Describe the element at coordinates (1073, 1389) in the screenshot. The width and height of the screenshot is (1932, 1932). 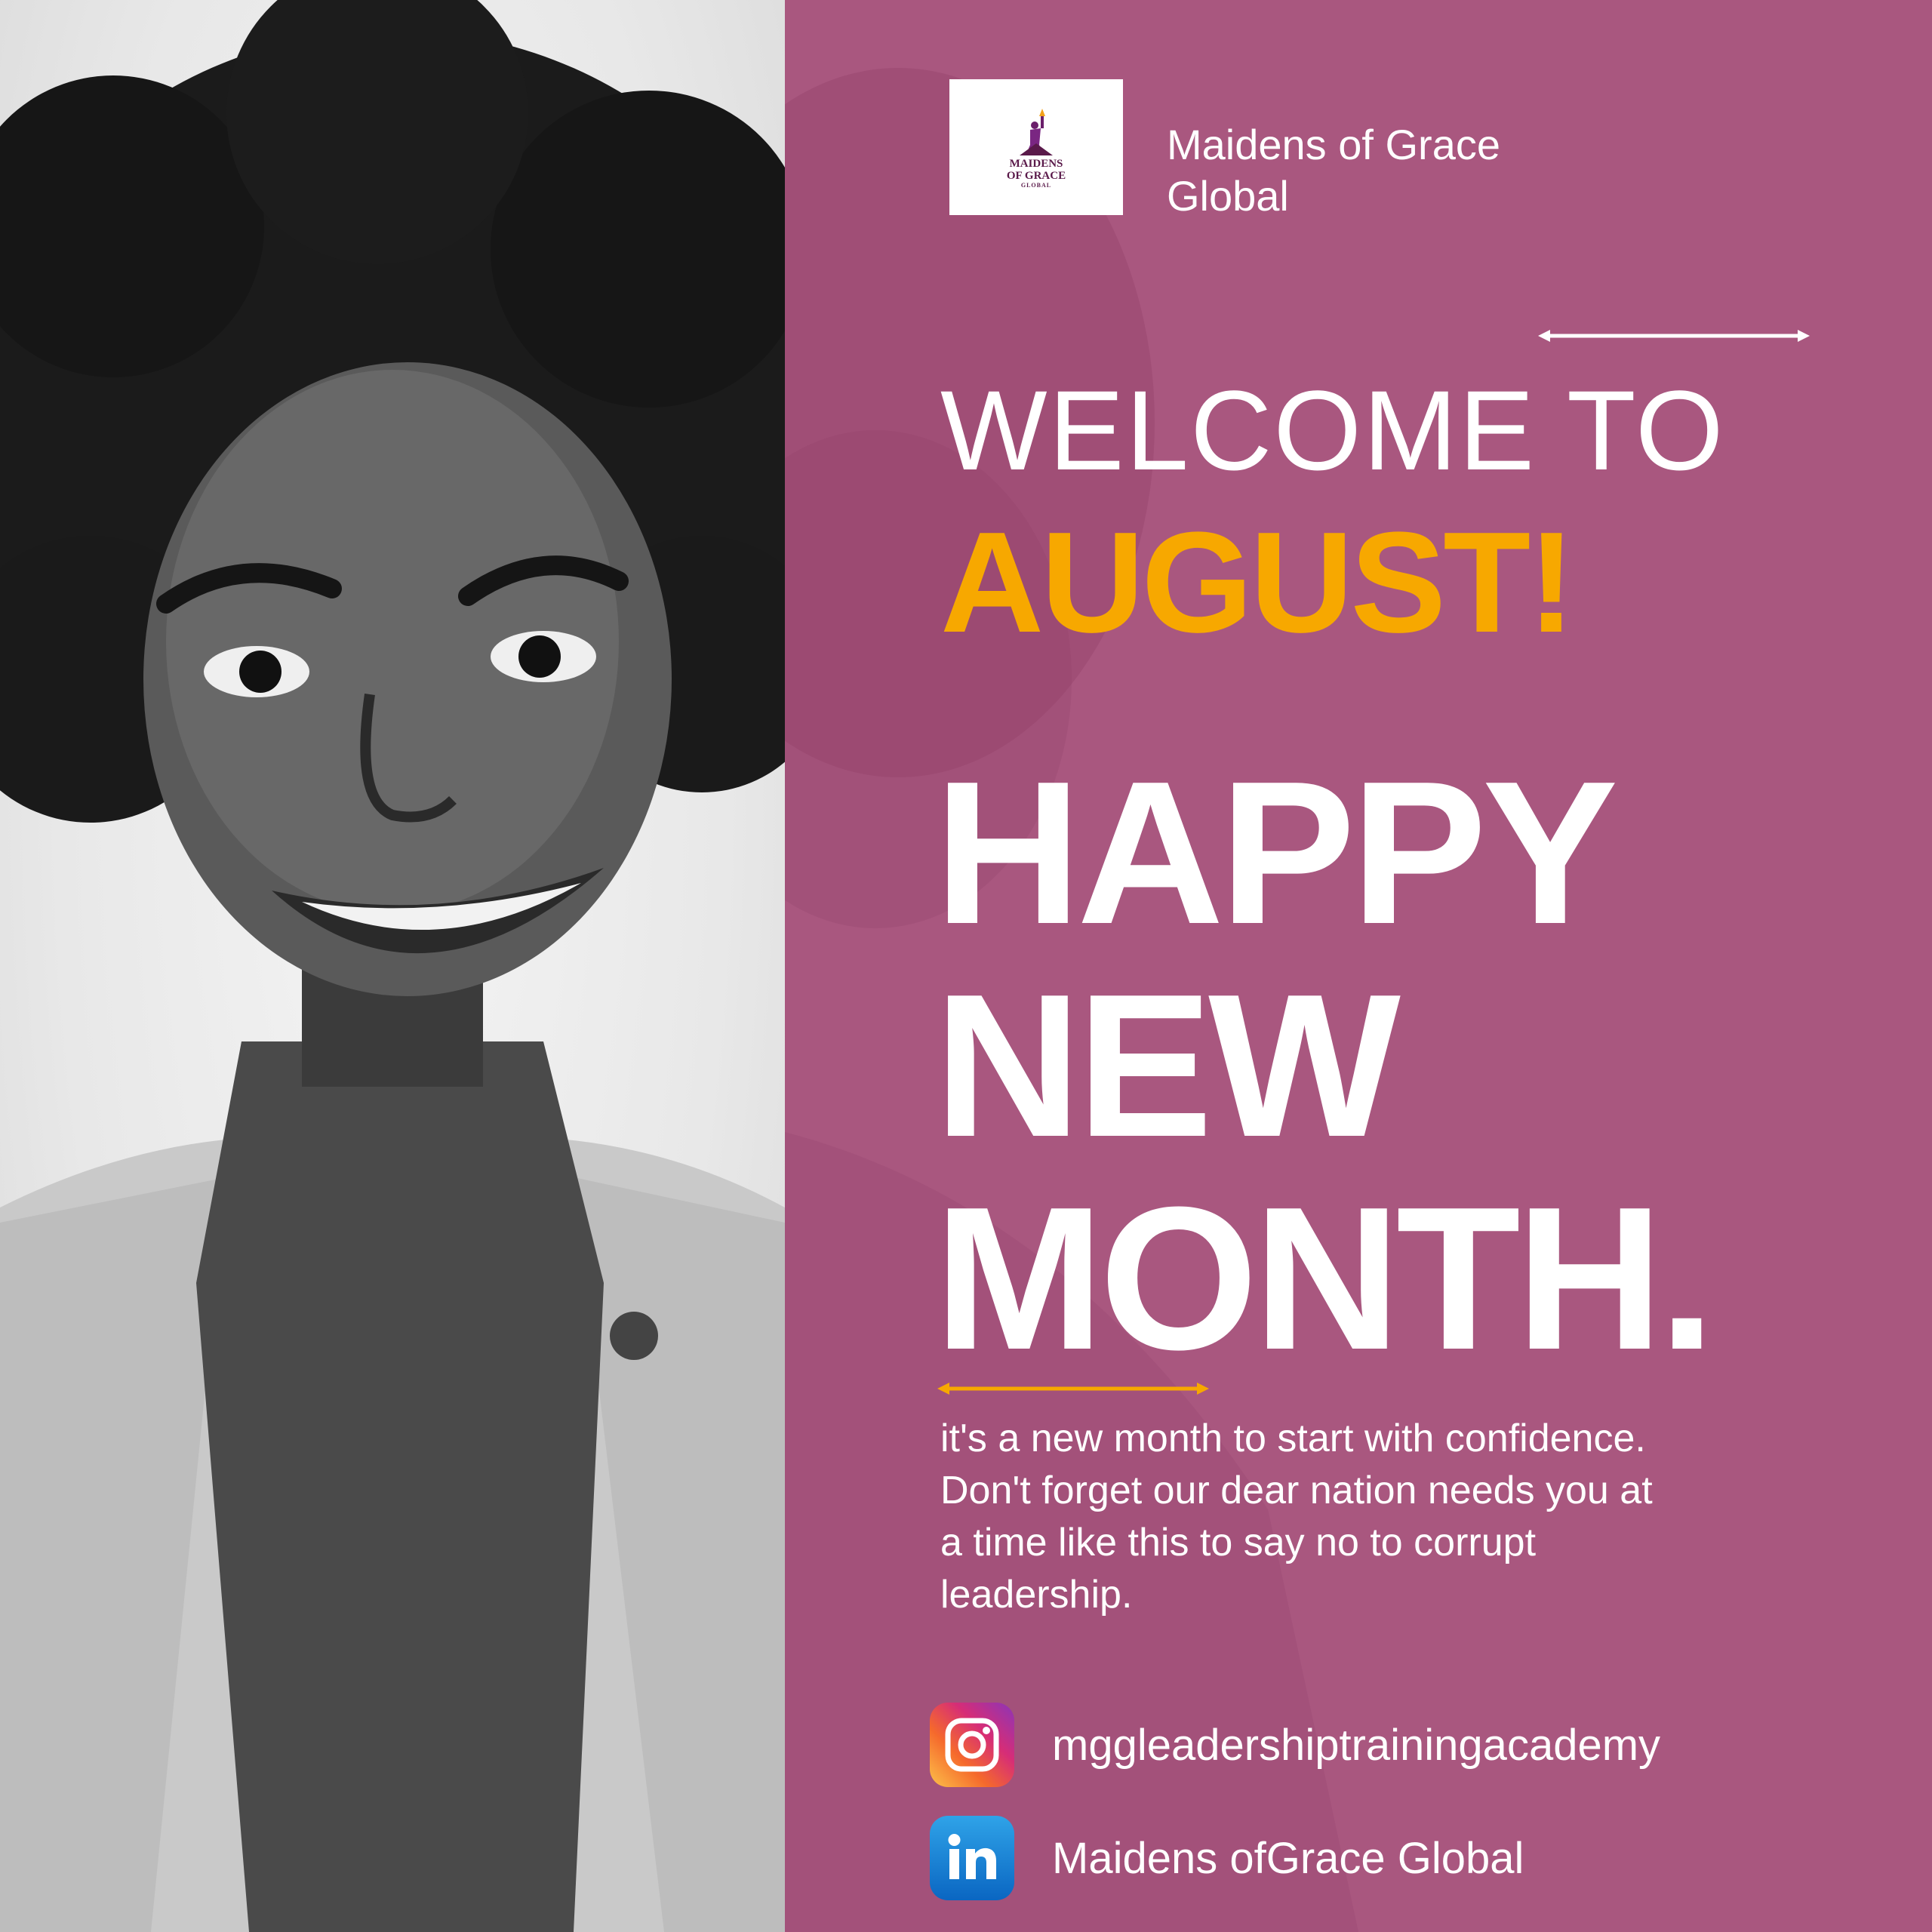
I see `double-arrow-divider-bottom` at that location.